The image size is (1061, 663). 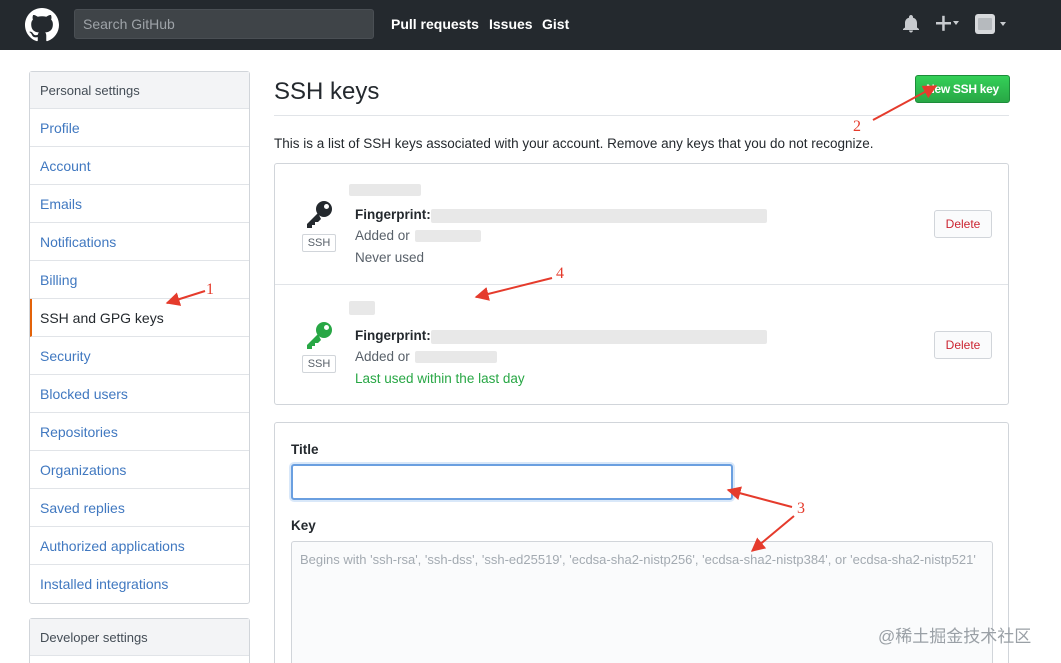 I want to click on sidebar-item-emails: Emails, so click(x=139, y=204).